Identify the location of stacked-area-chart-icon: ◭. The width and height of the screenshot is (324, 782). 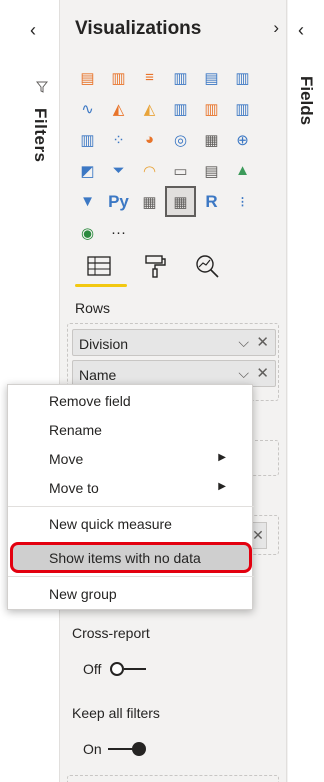
(149, 108).